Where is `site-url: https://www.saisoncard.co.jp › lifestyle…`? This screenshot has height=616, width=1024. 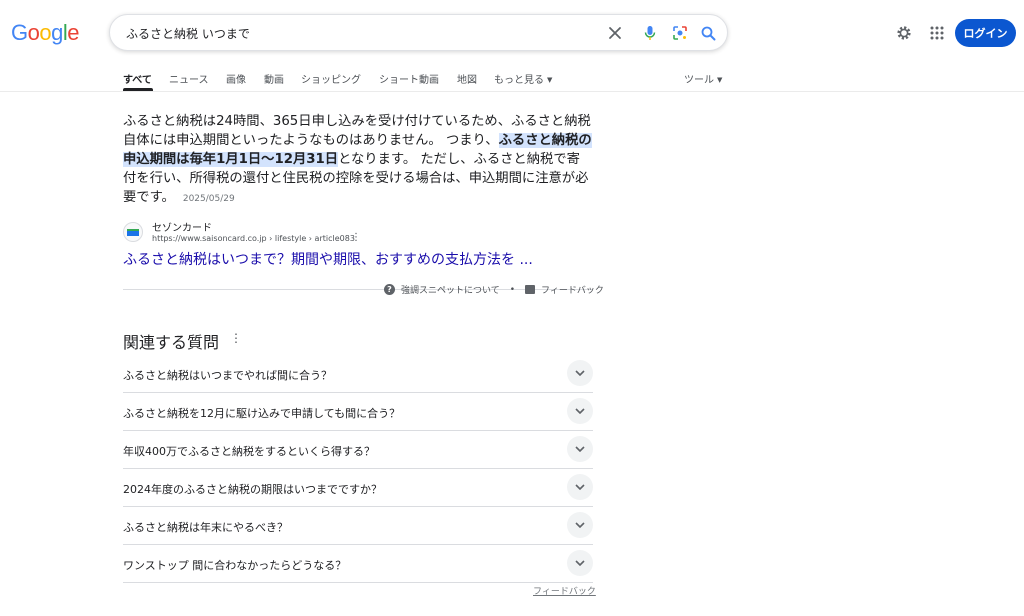
site-url: https://www.saisoncard.co.jp › lifestyle… is located at coordinates (253, 238).